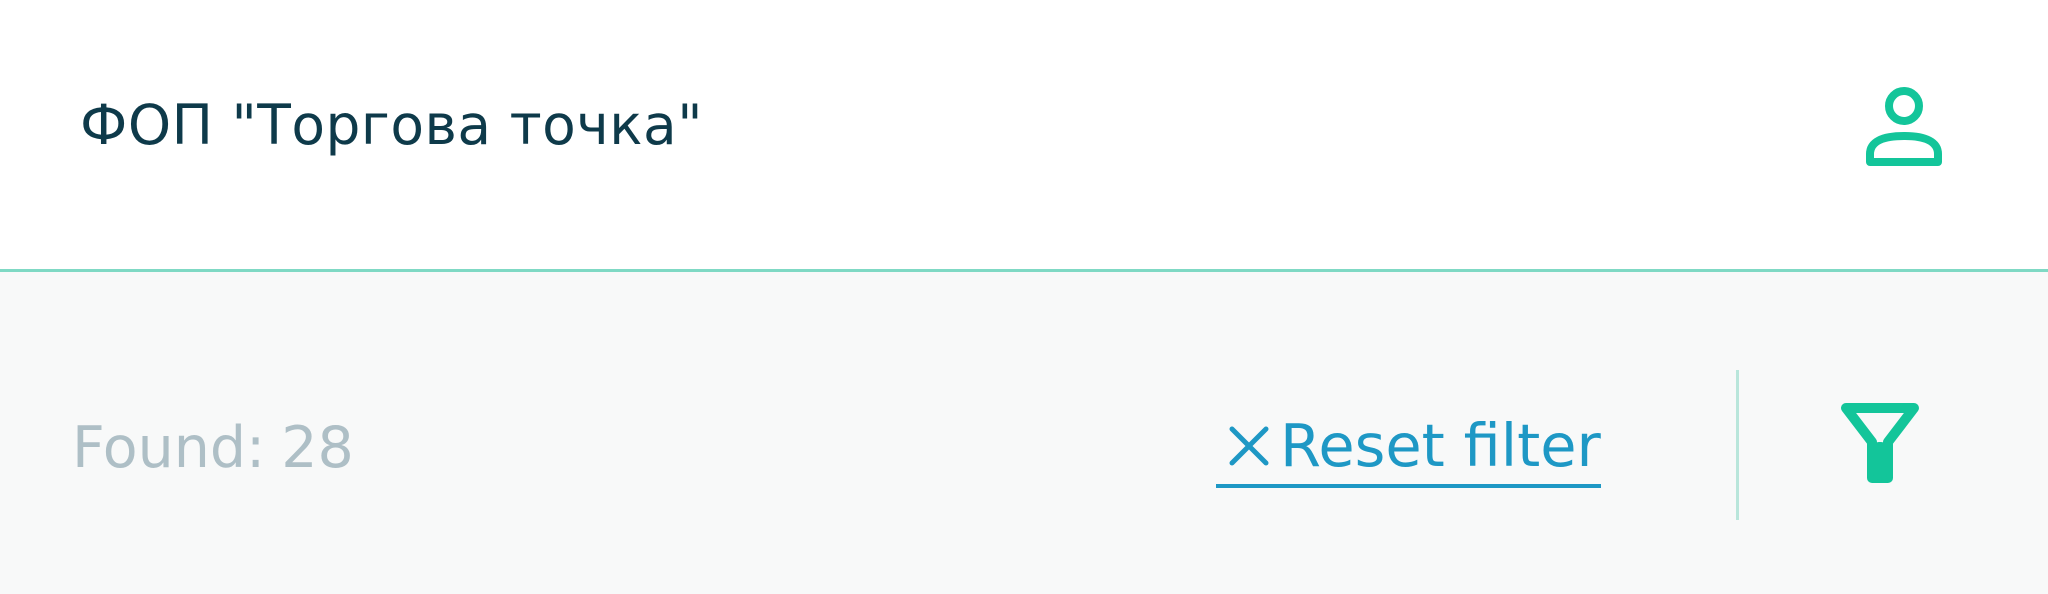 The height and width of the screenshot is (594, 2048). I want to click on business-name-title: ФОП "Торгова точка", so click(391, 125).